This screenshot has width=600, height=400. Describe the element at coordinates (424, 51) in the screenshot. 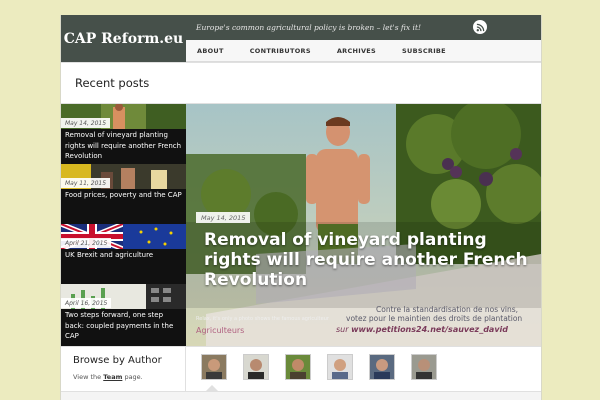

I see `nav-subscribe: SUBSCRIBE` at that location.